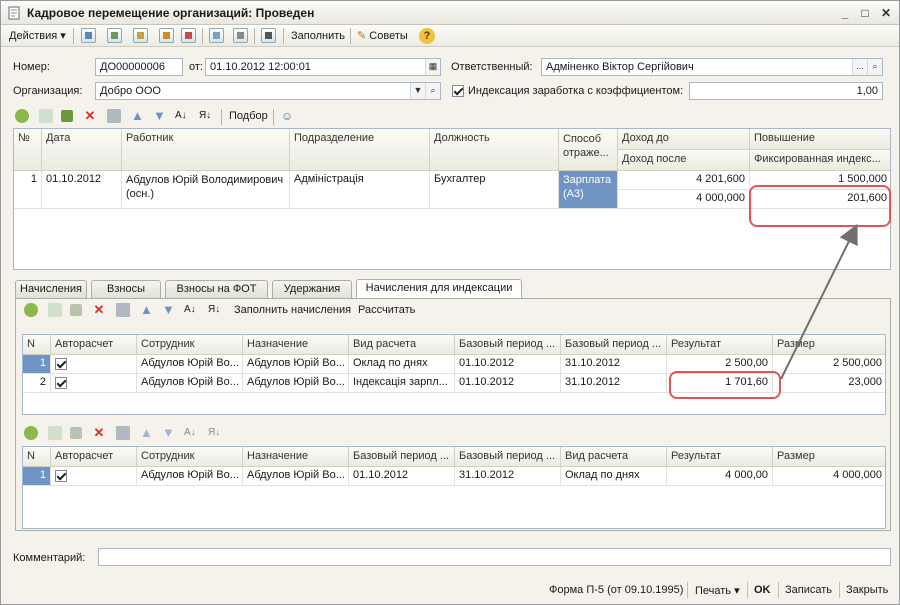 This screenshot has width=900, height=605. What do you see at coordinates (248, 116) in the screenshot?
I see `pick-button: Подбор` at bounding box center [248, 116].